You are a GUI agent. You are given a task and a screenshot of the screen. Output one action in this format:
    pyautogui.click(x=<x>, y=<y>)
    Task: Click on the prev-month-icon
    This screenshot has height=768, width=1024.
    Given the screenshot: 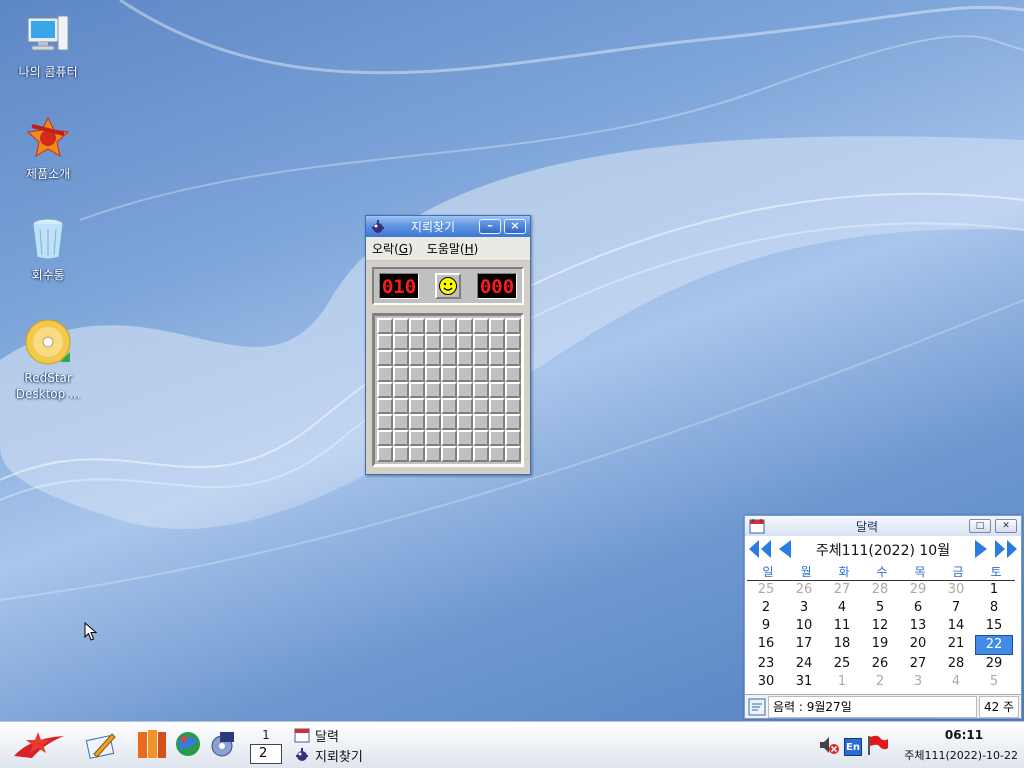 What is the action you would take?
    pyautogui.click(x=785, y=550)
    